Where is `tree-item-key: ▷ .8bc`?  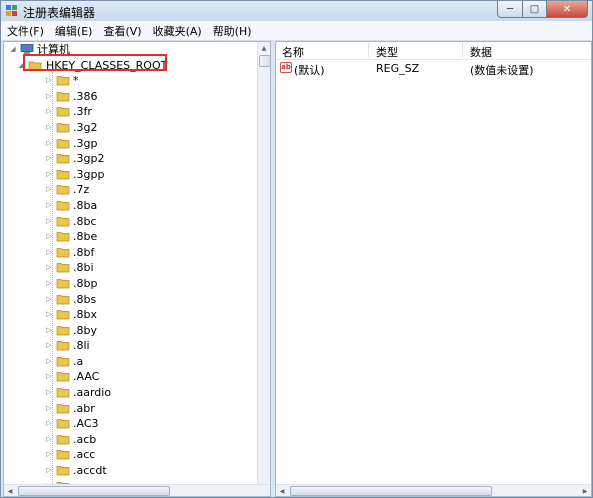 tree-item-key: ▷ .8bc is located at coordinates (131, 222).